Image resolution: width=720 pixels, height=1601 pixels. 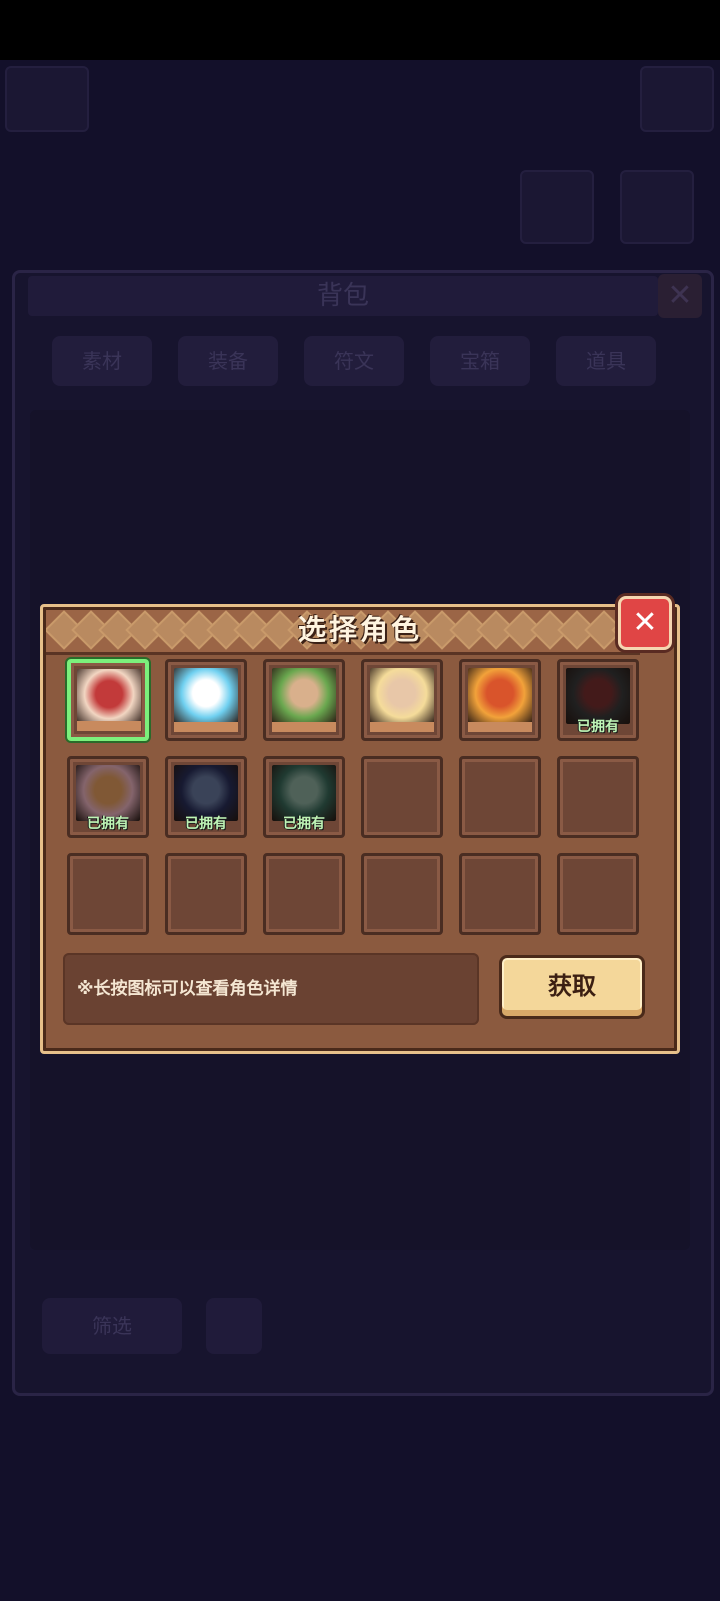 I want to click on bg-player-panel, so click(x=47, y=99).